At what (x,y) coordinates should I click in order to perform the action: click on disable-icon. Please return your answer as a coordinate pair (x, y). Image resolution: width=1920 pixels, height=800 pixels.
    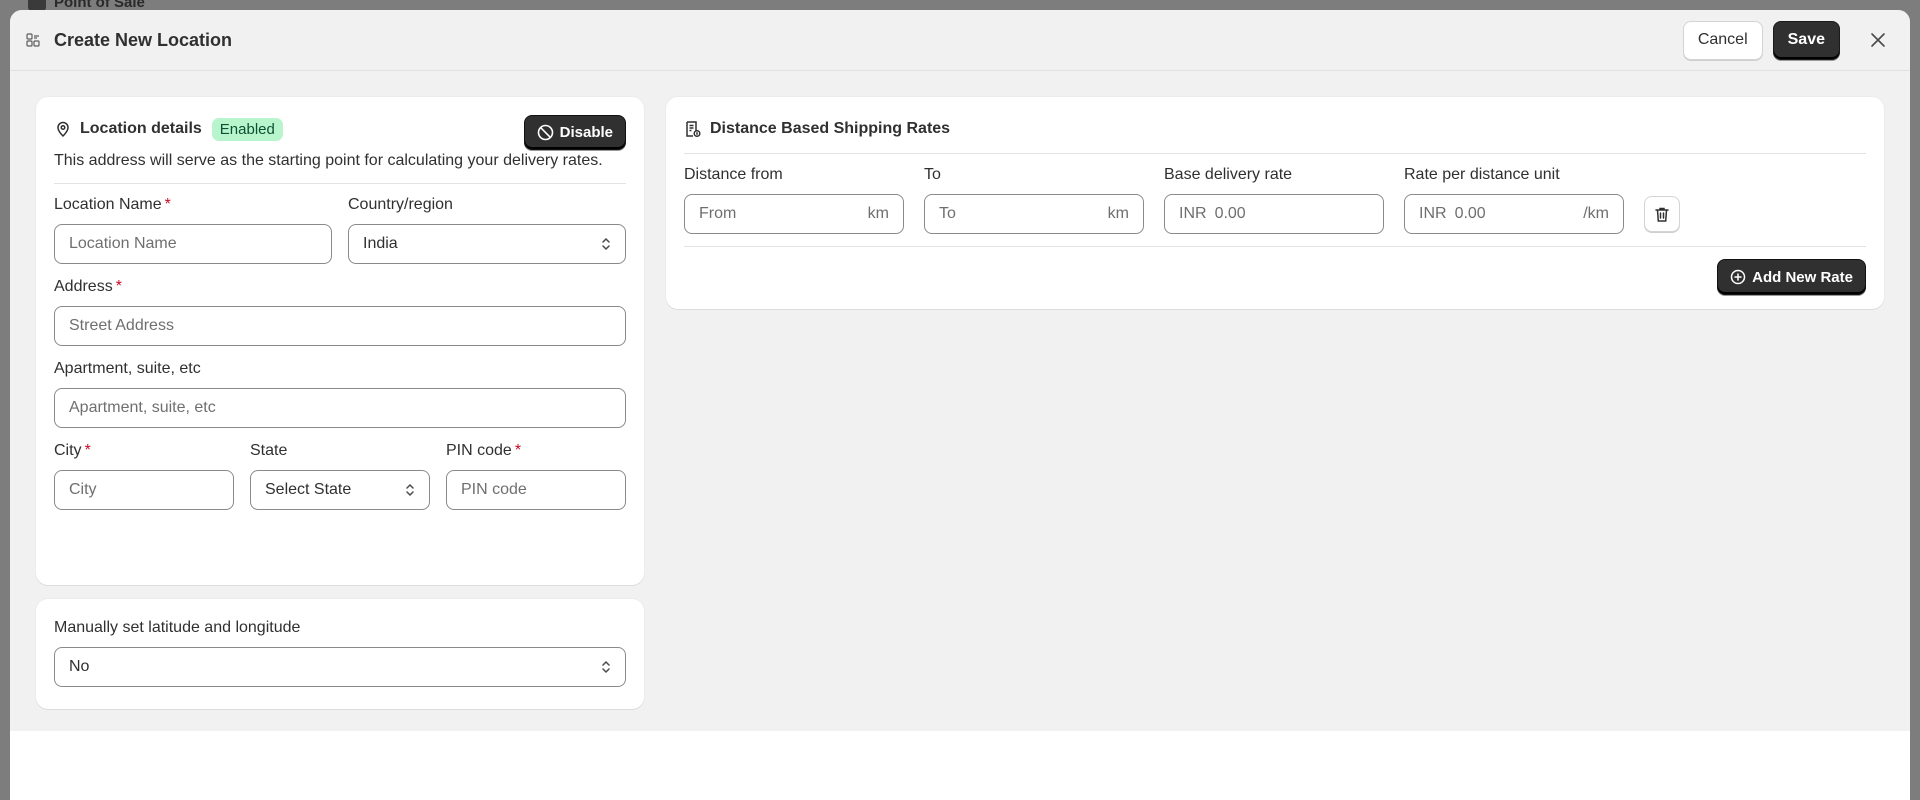
    Looking at the image, I should click on (545, 132).